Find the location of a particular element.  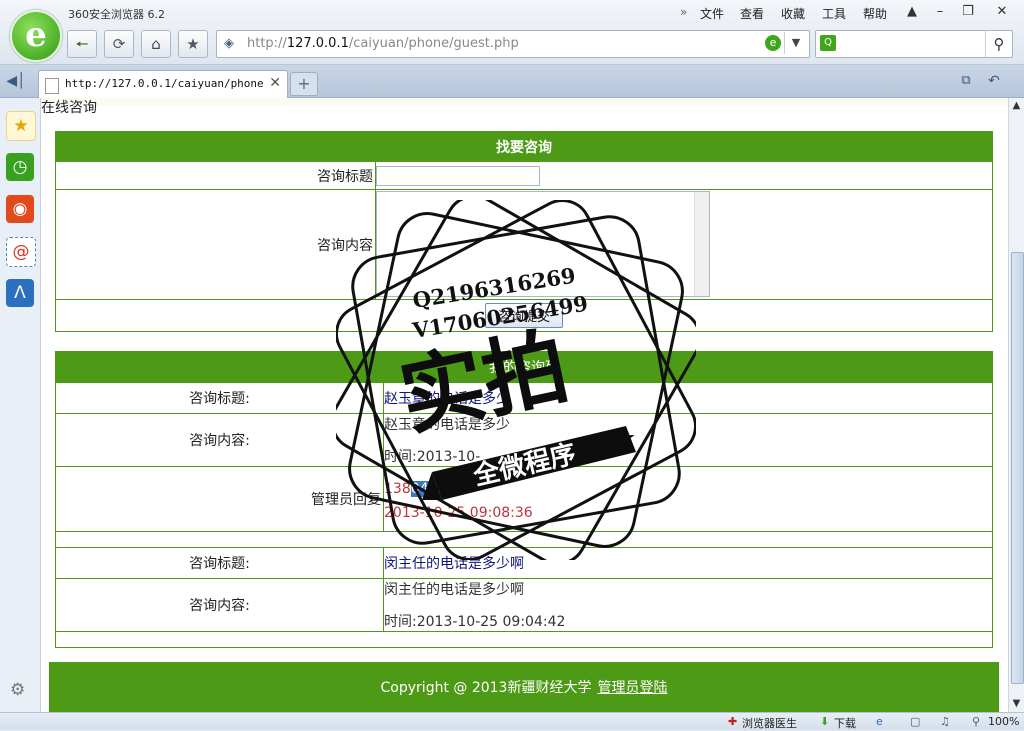

new-tab-button: + is located at coordinates (304, 84).